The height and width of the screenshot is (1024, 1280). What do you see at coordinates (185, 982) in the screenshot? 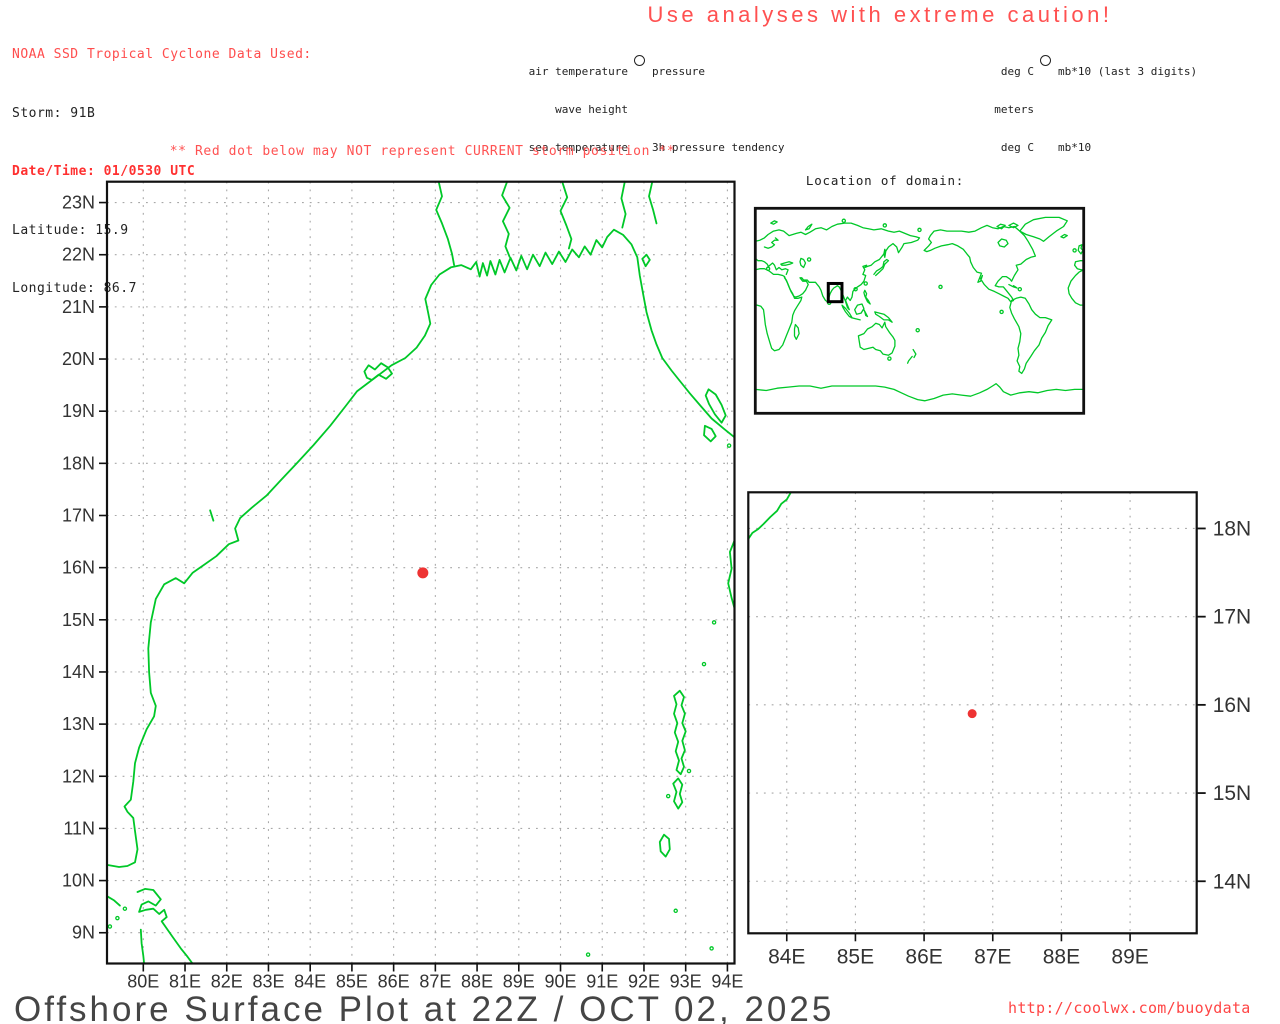
I see `lon-tick-label: 81E` at bounding box center [185, 982].